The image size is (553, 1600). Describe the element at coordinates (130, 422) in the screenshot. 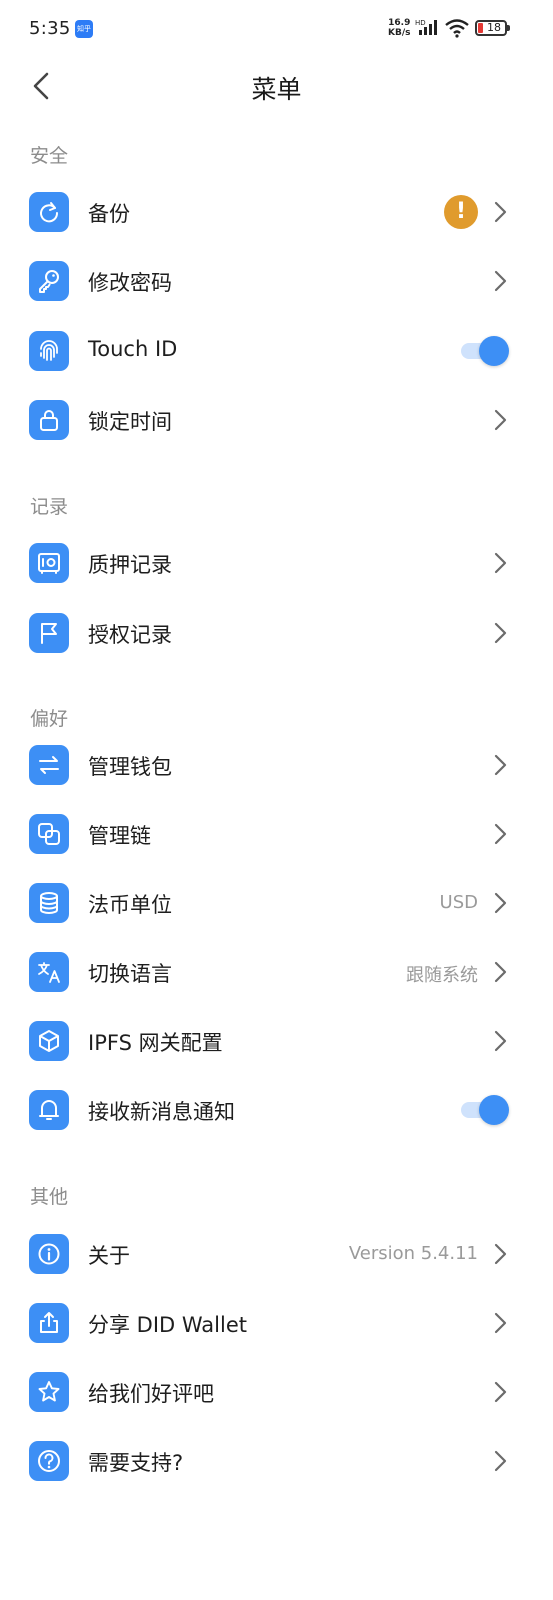

I see `menu-item-label: 锁定时间` at that location.